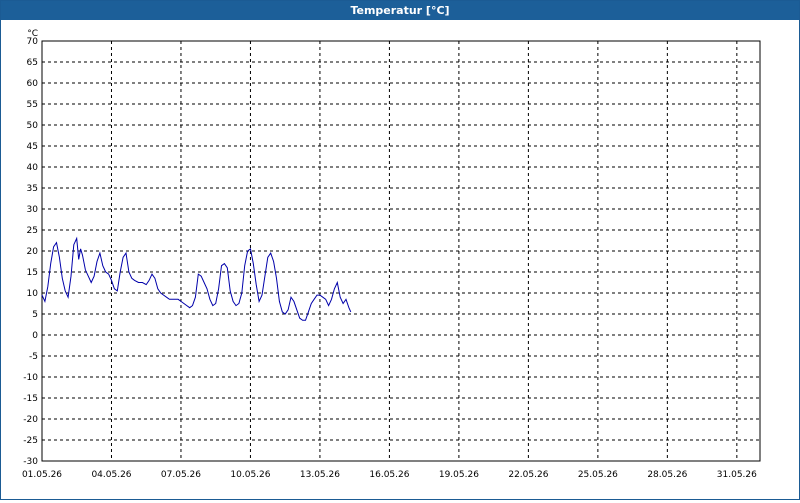 This screenshot has width=800, height=503. Describe the element at coordinates (35, 315) in the screenshot. I see `y-tick-label: 5` at that location.